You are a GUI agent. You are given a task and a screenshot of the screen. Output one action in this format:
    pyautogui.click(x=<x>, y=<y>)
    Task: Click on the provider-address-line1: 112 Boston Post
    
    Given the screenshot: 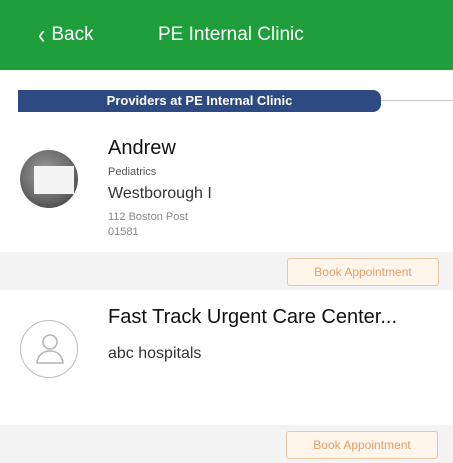 What is the action you would take?
    pyautogui.click(x=148, y=217)
    